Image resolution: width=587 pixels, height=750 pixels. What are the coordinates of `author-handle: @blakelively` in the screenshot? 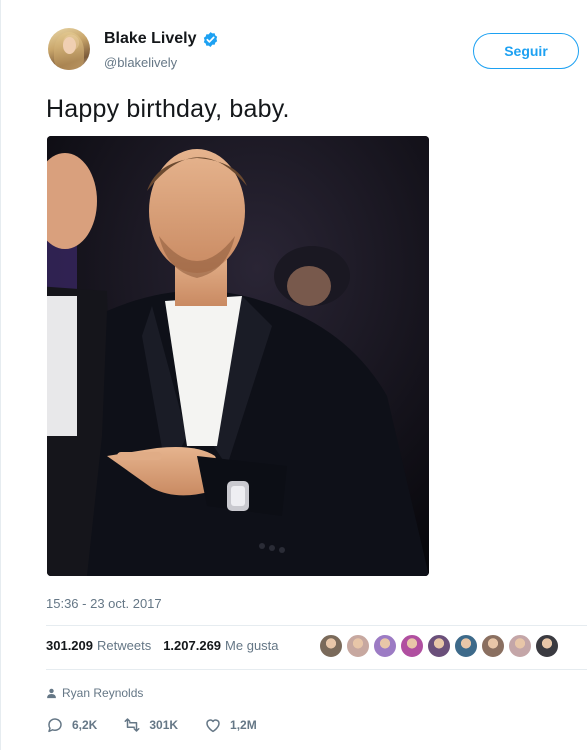 It's located at (140, 62).